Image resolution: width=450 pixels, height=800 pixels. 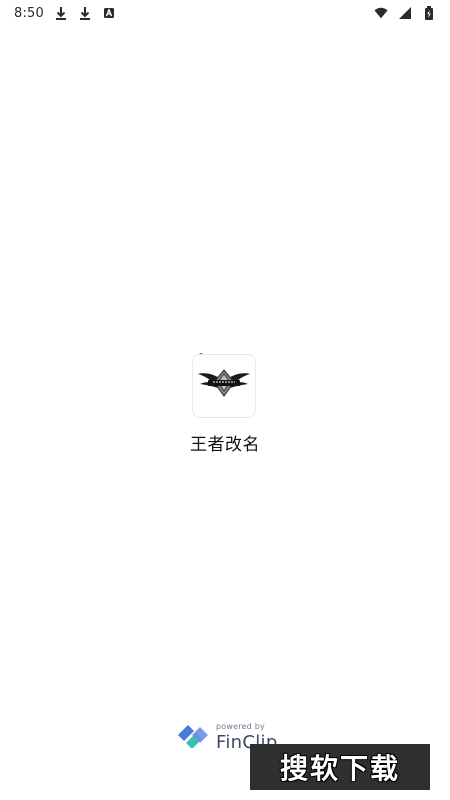 I want to click on cell-signal-icon, so click(x=405, y=13).